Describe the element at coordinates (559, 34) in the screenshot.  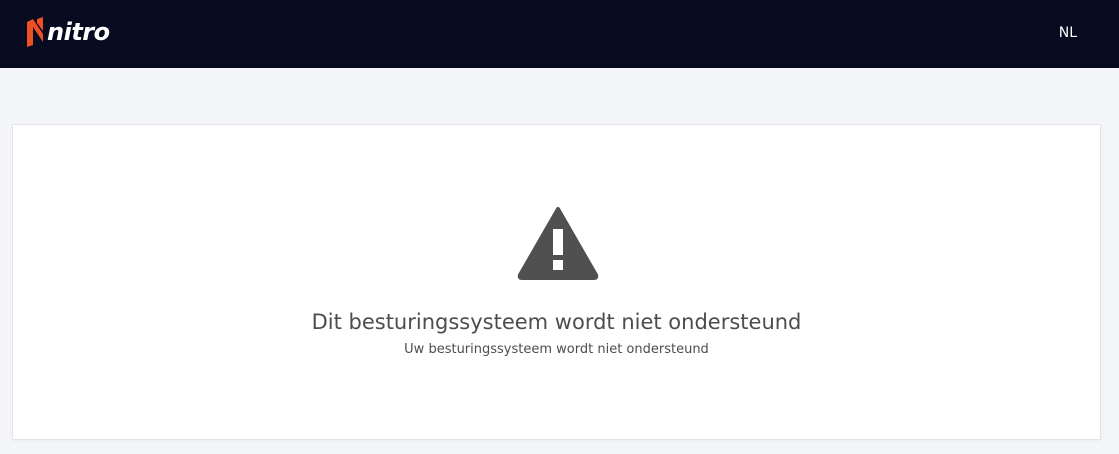
I see `top-navigation-bar: nitro NL` at that location.